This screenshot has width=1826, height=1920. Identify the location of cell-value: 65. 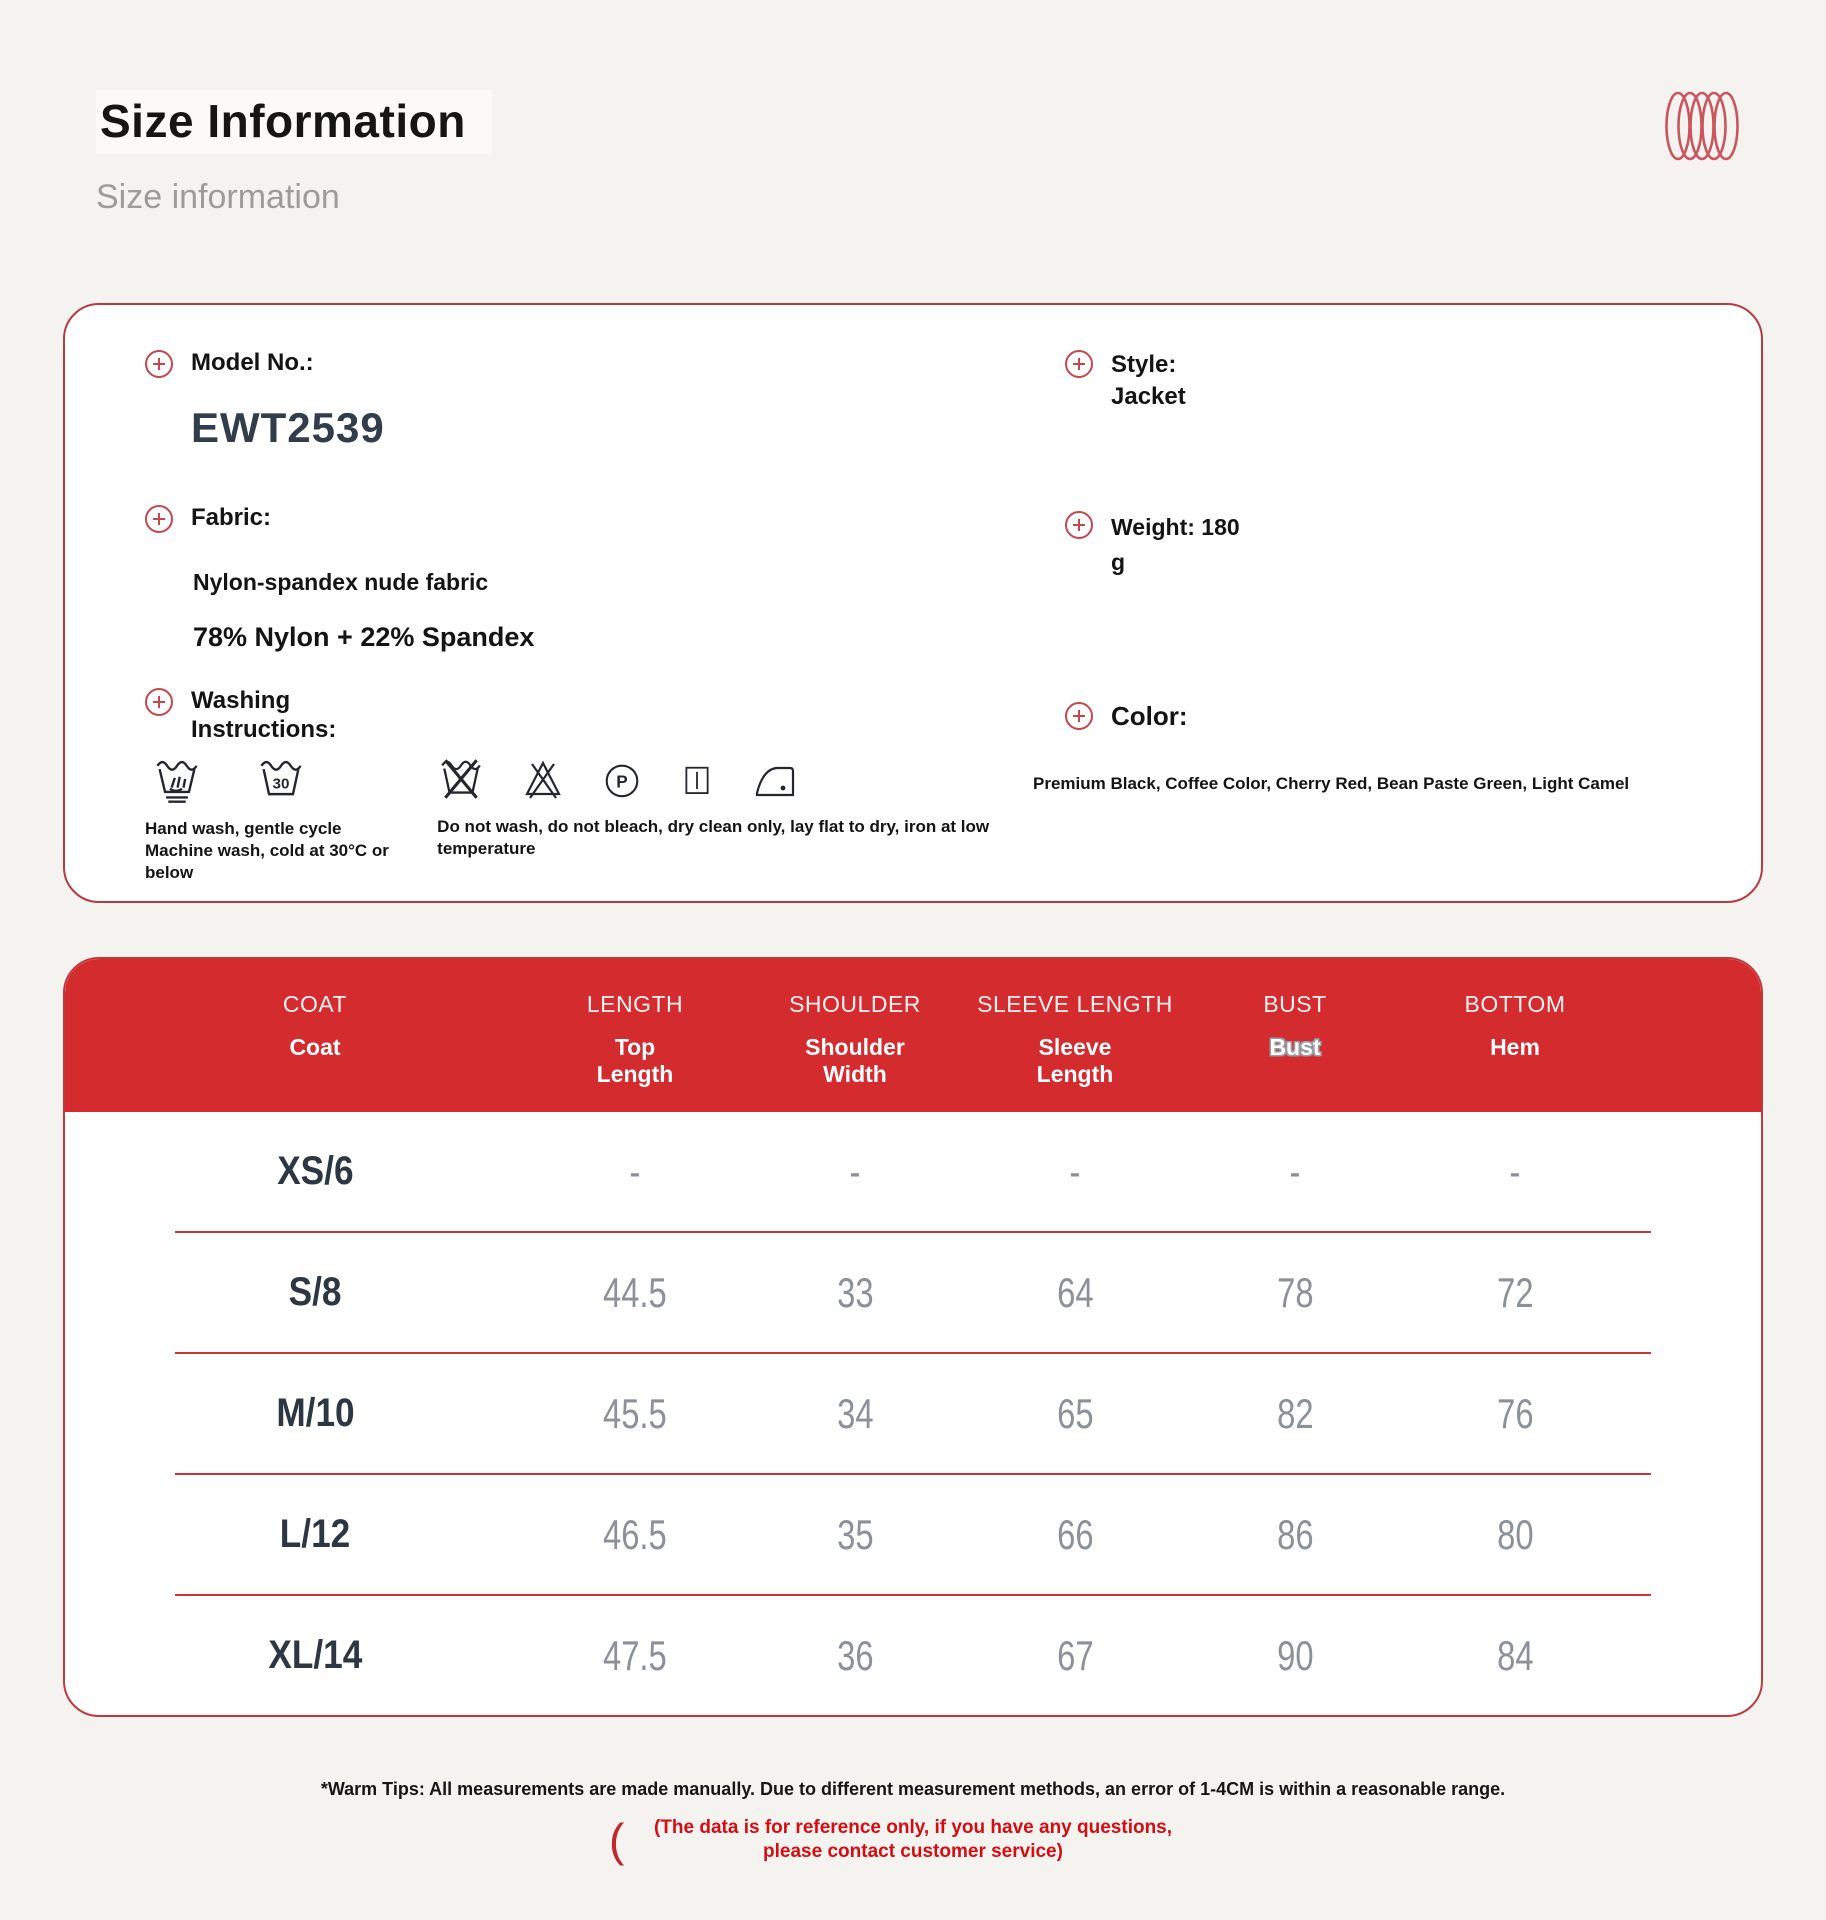
(1075, 1413).